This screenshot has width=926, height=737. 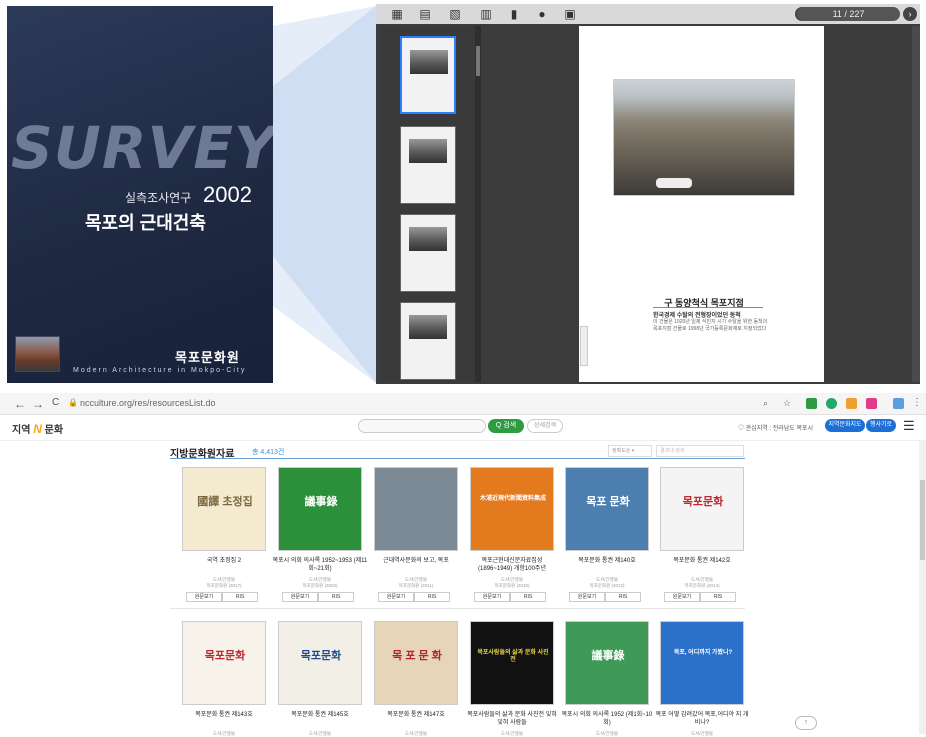 I want to click on book-cover-thumbnail: 목포, 어디까지 가봤니?, so click(x=702, y=663).